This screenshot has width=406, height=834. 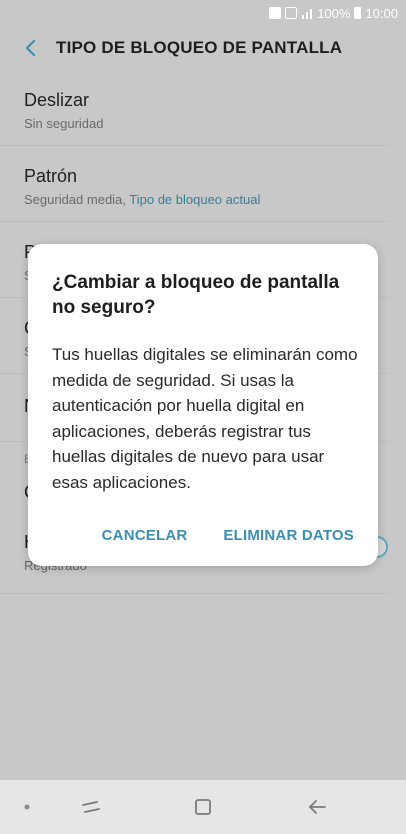 What do you see at coordinates (57, 100) in the screenshot?
I see `row-title: Deslizar` at bounding box center [57, 100].